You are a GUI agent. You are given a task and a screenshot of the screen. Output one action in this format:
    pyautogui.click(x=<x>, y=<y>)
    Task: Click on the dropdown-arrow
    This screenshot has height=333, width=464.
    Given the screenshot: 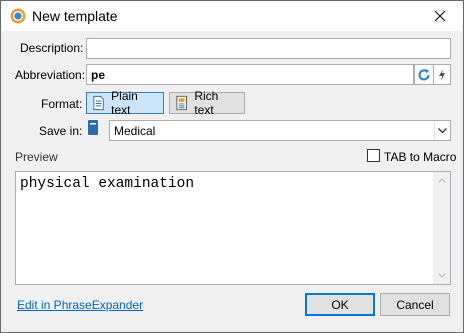 What is the action you would take?
    pyautogui.click(x=442, y=130)
    